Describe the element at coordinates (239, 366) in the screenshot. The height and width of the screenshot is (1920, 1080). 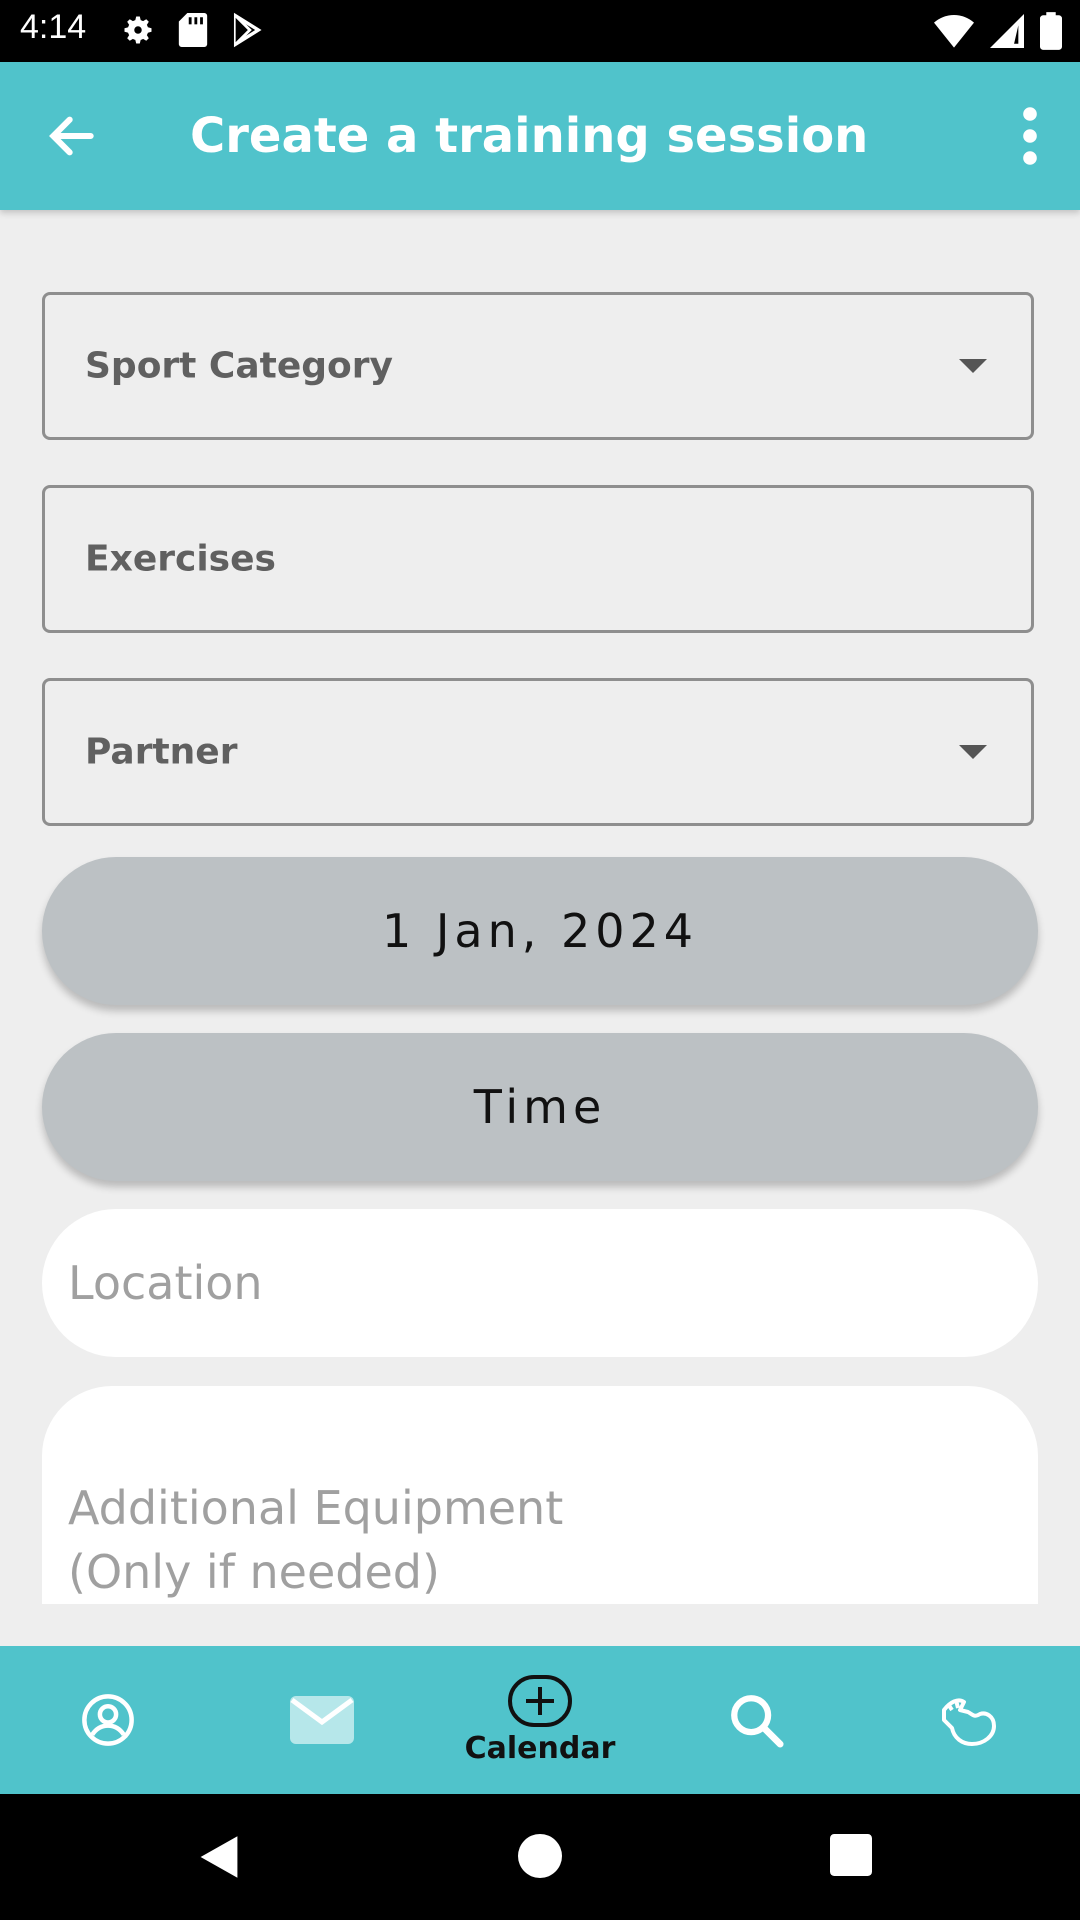
I see `sport-category-label: Sport Category` at that location.